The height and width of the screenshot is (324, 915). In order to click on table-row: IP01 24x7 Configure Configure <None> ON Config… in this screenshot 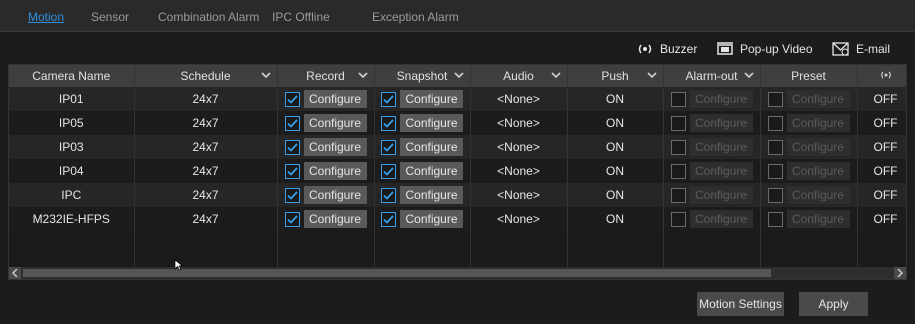, I will do `click(457, 99)`.